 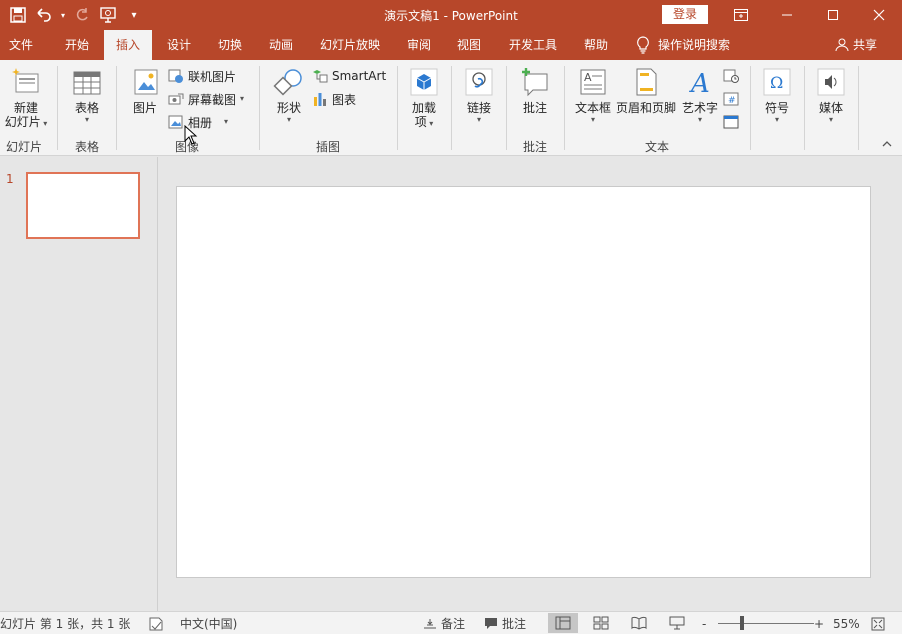 What do you see at coordinates (777, 82) in the screenshot?
I see `omega-icon: Ω` at bounding box center [777, 82].